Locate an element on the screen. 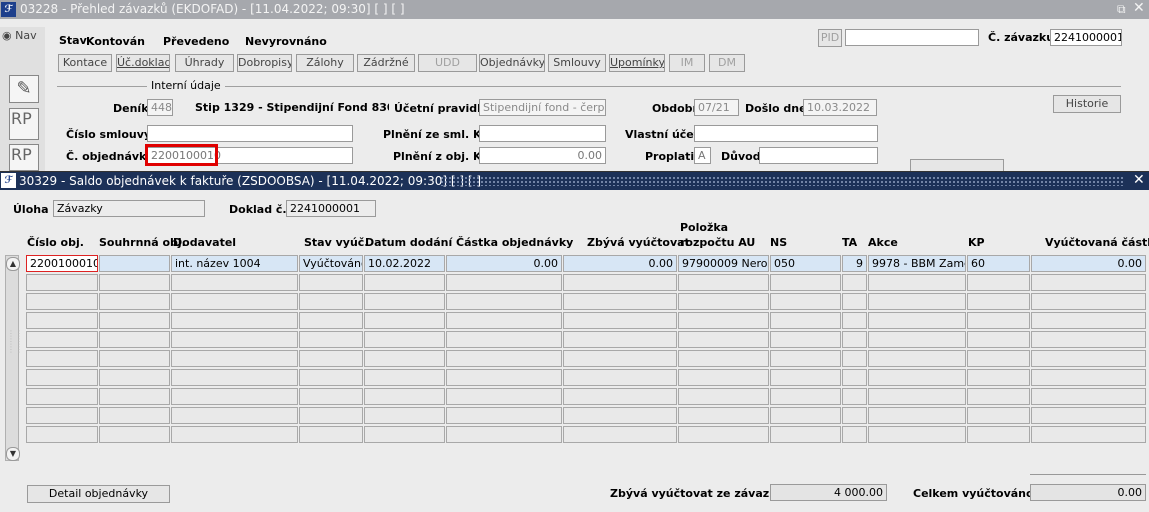 Image resolution: width=1149 pixels, height=512 pixels. vlastni-ucet-field is located at coordinates (786, 133).